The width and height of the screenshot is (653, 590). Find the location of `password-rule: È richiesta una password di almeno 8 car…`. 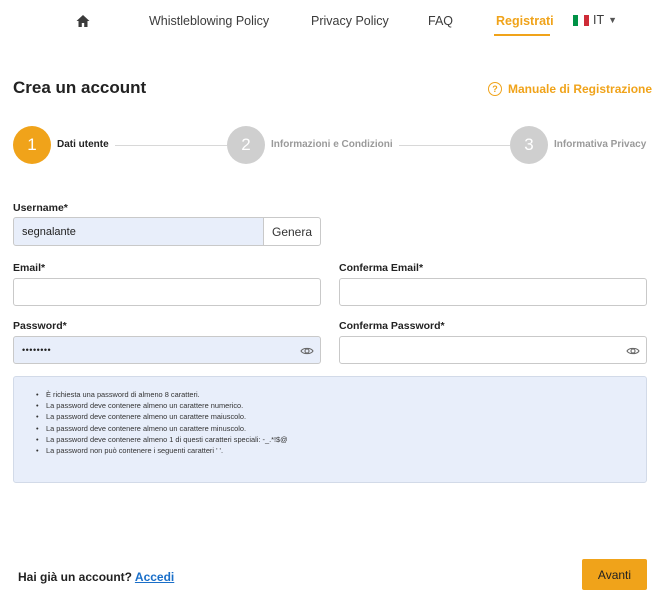

password-rule: È richiesta una password di almeno 8 car… is located at coordinates (334, 394).